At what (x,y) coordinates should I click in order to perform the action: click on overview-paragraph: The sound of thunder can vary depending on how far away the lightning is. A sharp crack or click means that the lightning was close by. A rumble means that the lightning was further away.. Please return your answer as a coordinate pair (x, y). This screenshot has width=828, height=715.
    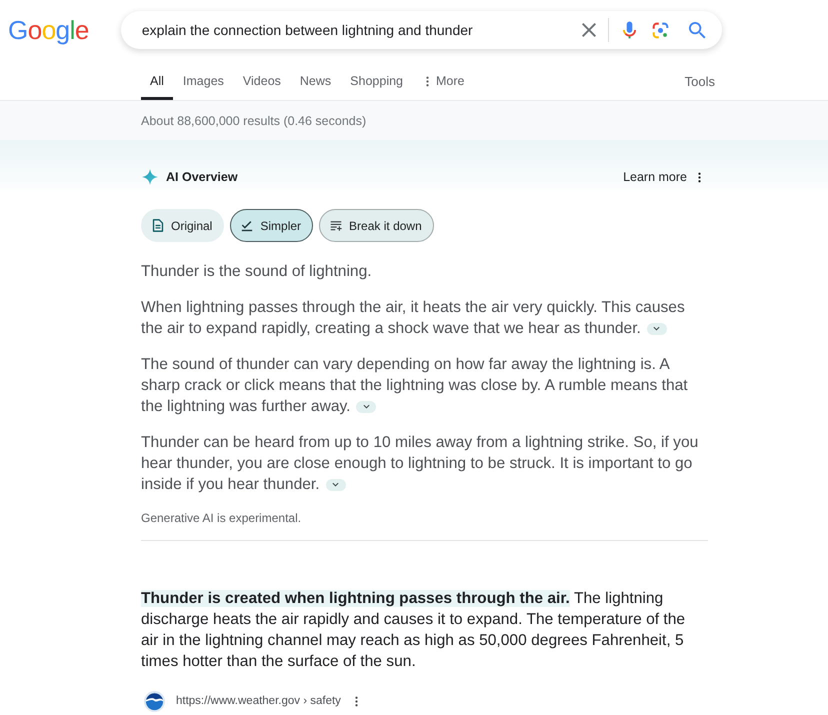
    Looking at the image, I should click on (415, 386).